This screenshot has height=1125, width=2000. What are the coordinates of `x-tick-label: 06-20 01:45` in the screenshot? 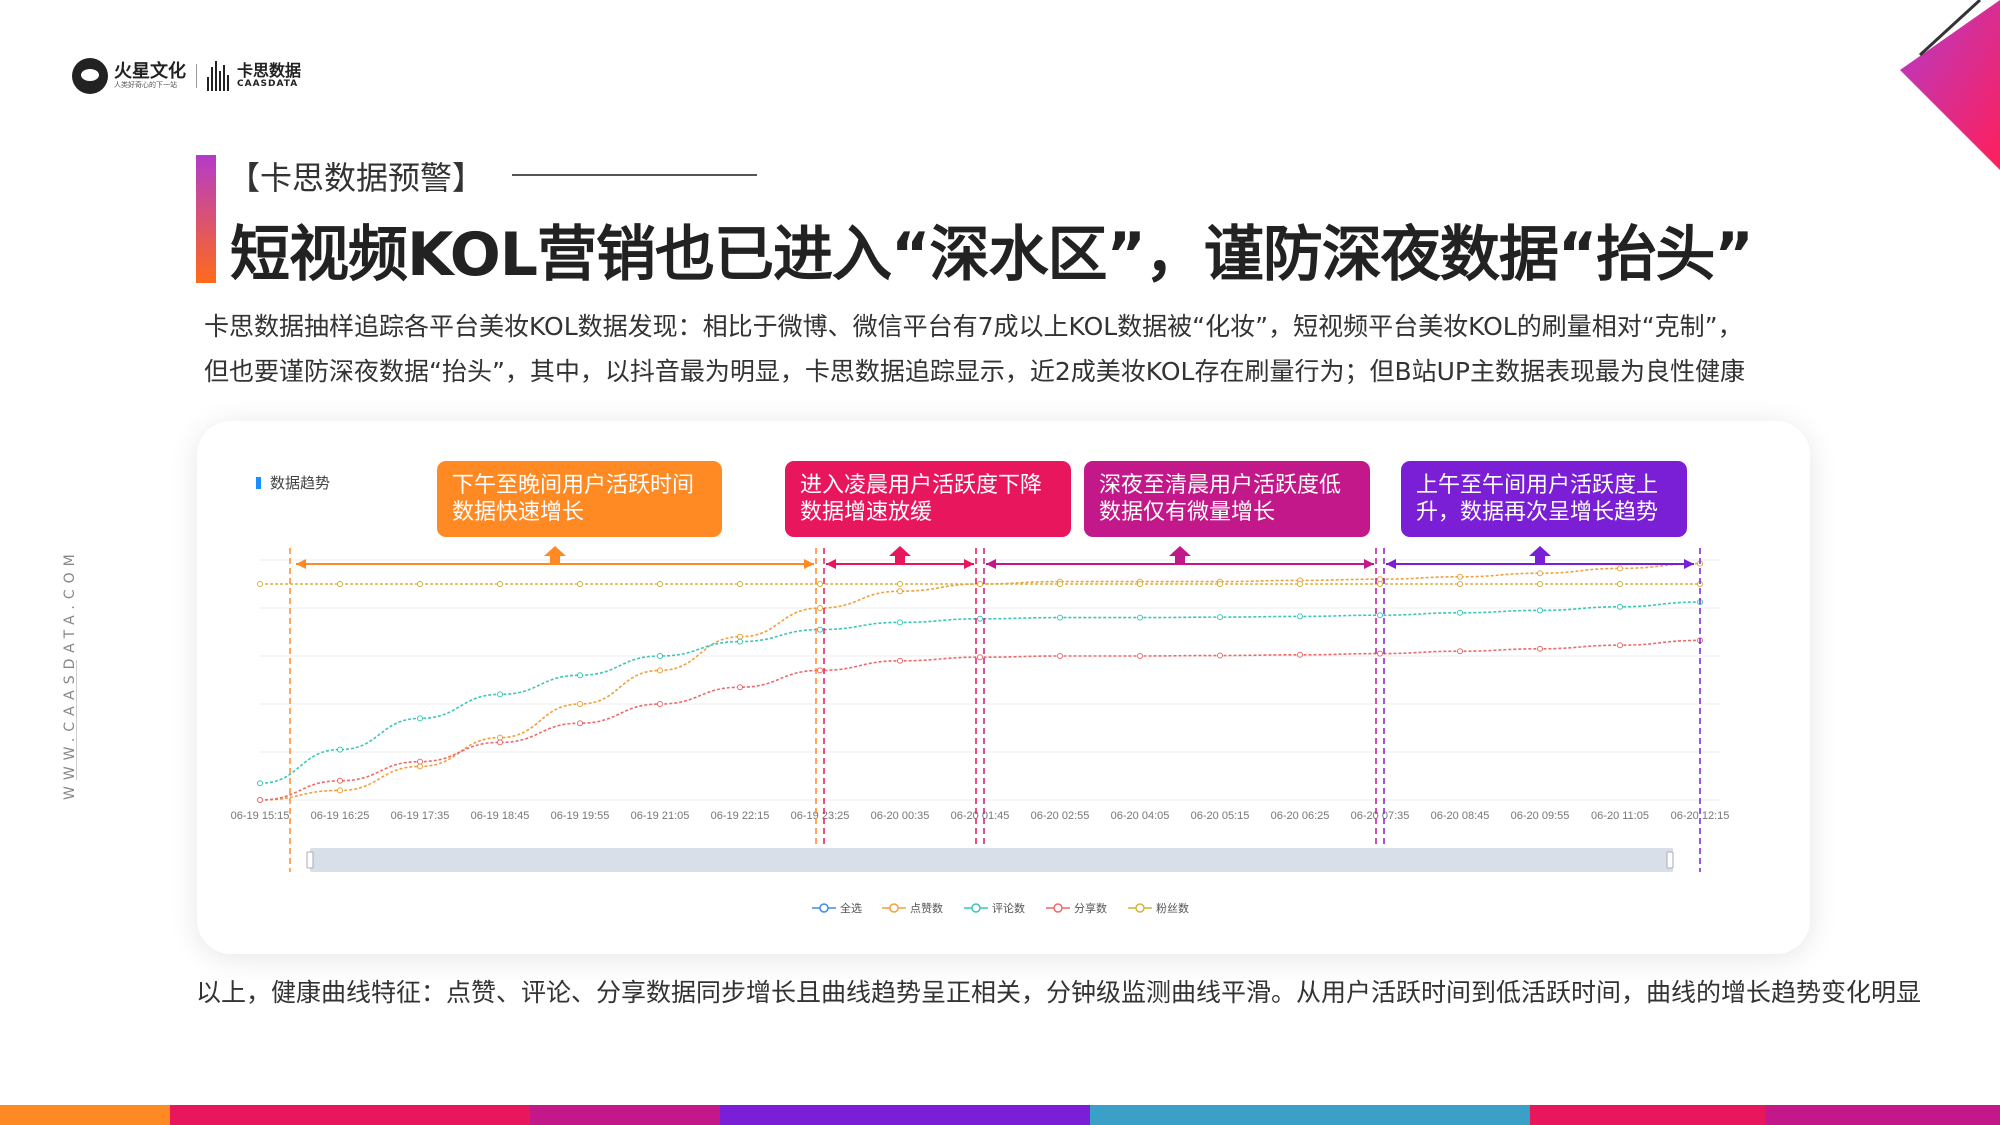 It's located at (980, 816).